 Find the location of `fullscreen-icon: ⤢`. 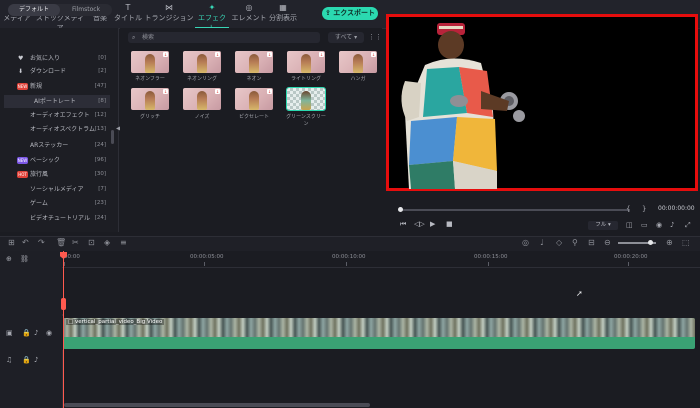

fullscreen-icon: ⤢ is located at coordinates (688, 225).